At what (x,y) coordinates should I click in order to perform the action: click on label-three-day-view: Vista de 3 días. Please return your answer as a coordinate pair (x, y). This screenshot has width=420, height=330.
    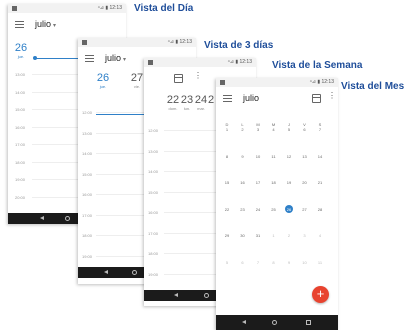
    Looking at the image, I should click on (239, 45).